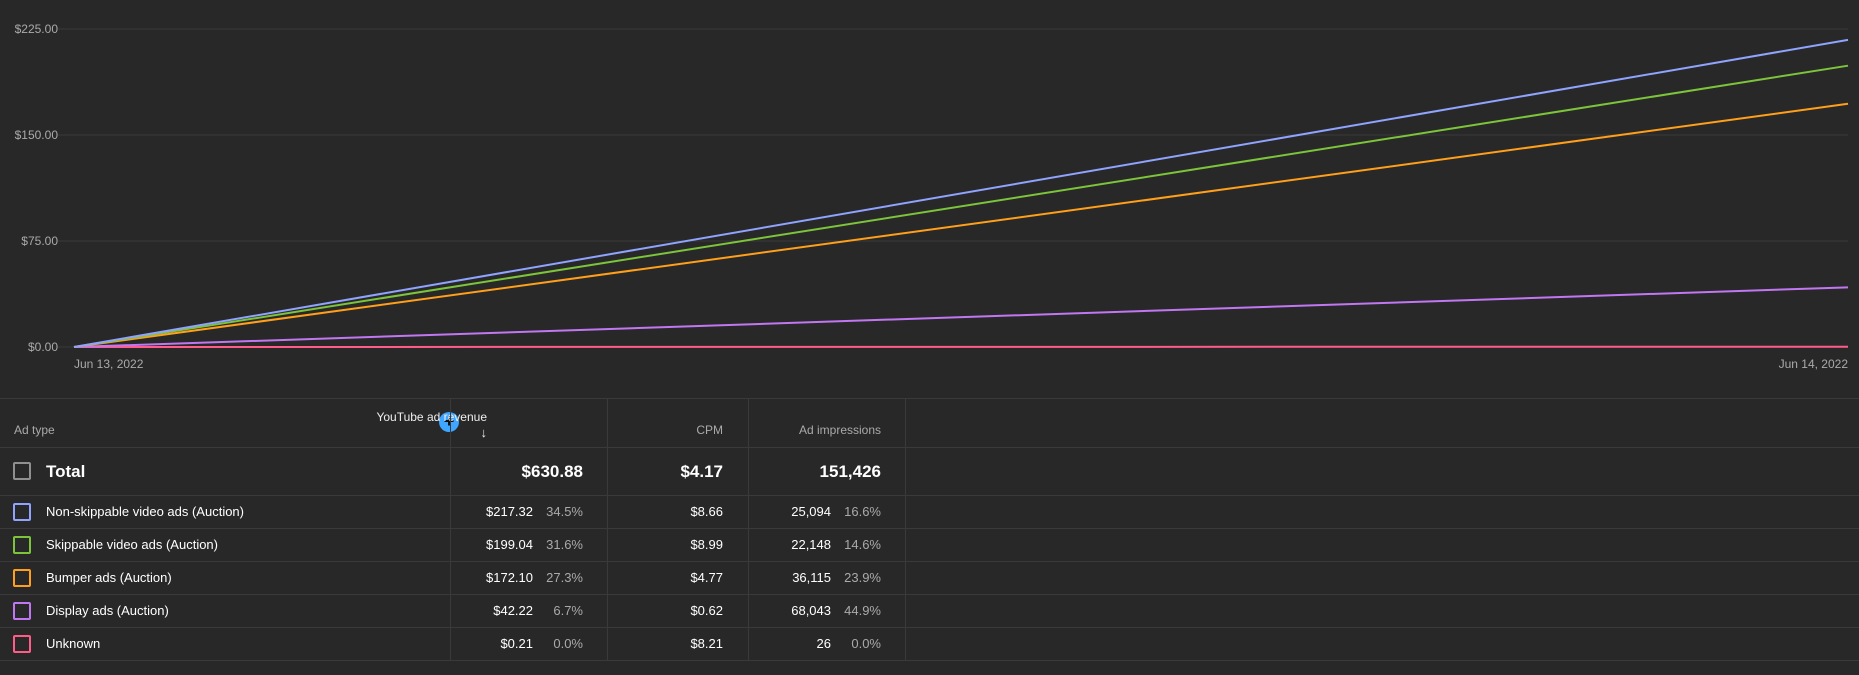  Describe the element at coordinates (862, 577) in the screenshot. I see `row-impressions-pct: 23.9%` at that location.